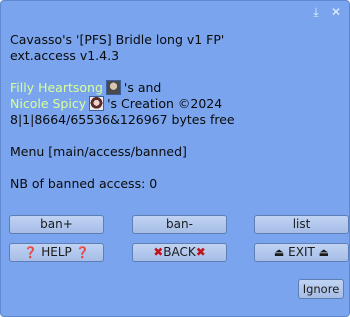  Describe the element at coordinates (326, 12) in the screenshot. I see `title-icons: ⤓ ✕` at that location.